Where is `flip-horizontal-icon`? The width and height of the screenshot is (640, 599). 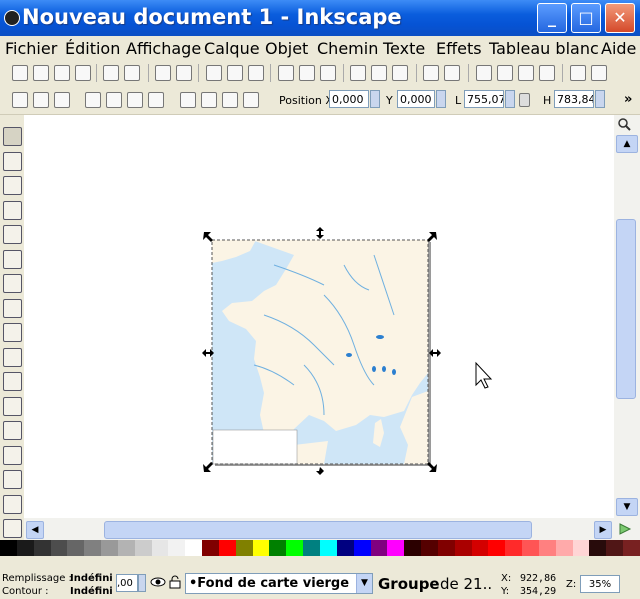
flip-horizontal-icon is located at coordinates (135, 100).